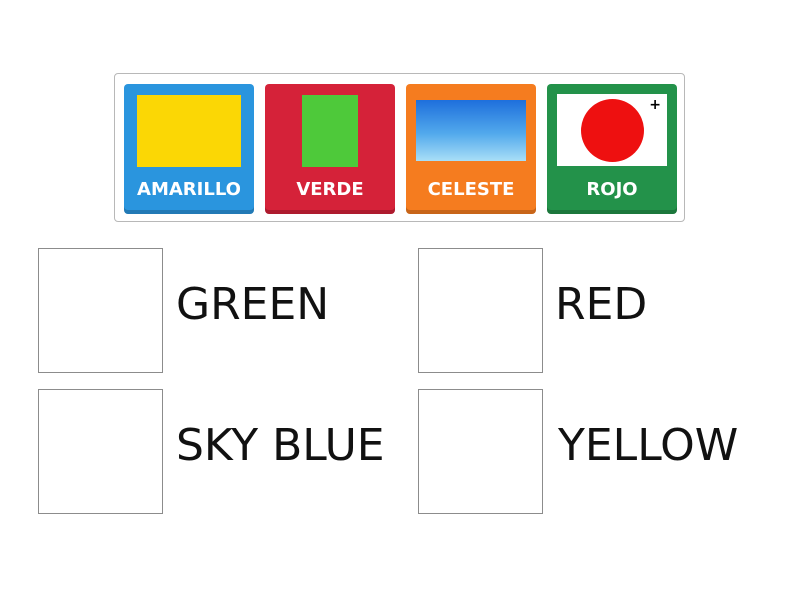 The image size is (800, 600). What do you see at coordinates (480, 451) in the screenshot?
I see `drop-box-yellow` at bounding box center [480, 451].